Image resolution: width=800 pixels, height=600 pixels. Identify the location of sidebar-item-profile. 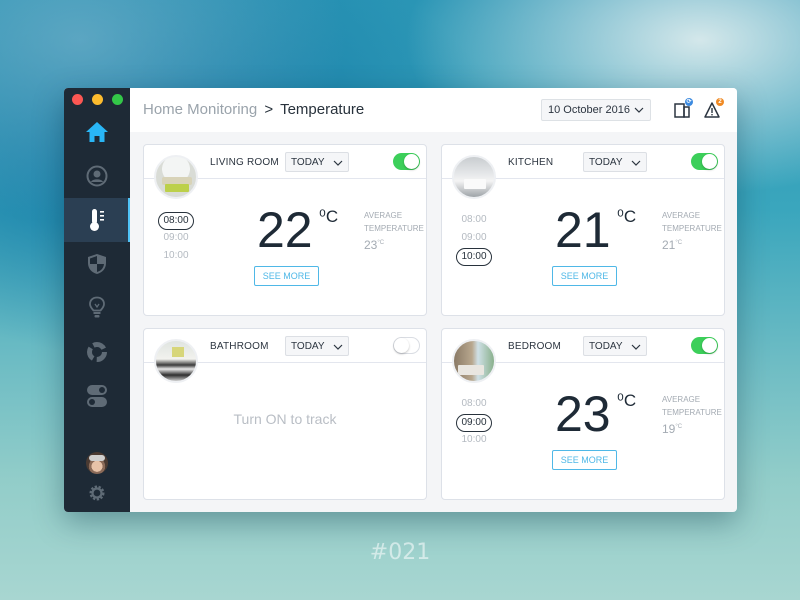
(97, 176).